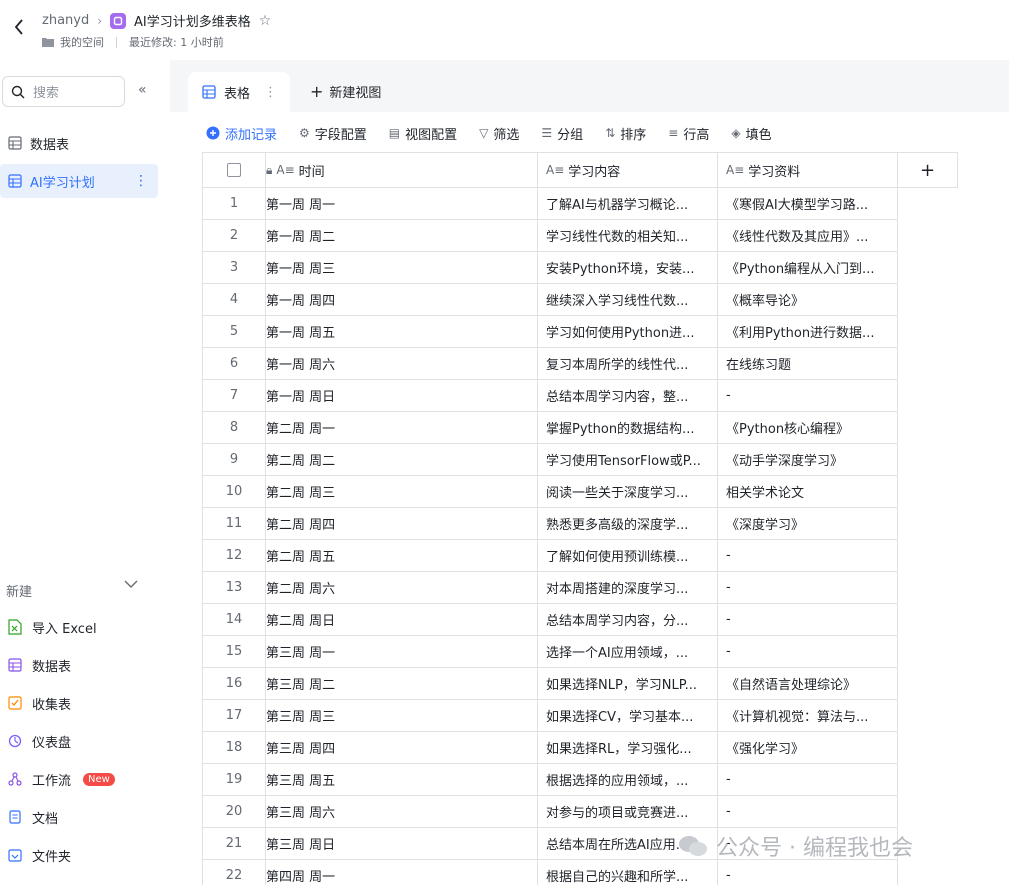  What do you see at coordinates (751, 133) in the screenshot?
I see `fill-color-button: ◈ 填色` at bounding box center [751, 133].